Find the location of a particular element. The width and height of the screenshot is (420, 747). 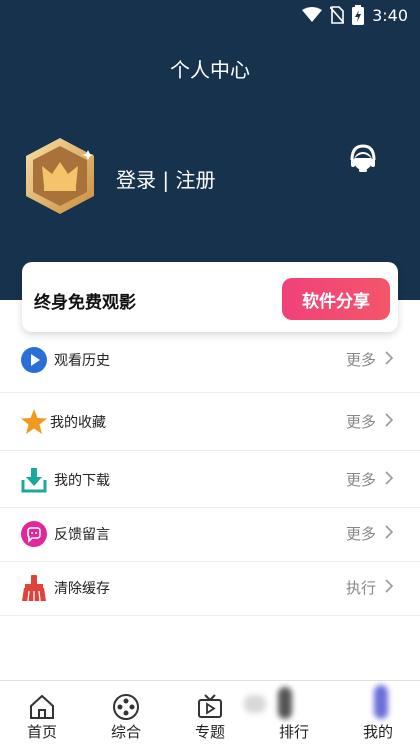

login-register-link: 登录 | 注册 is located at coordinates (165, 178).